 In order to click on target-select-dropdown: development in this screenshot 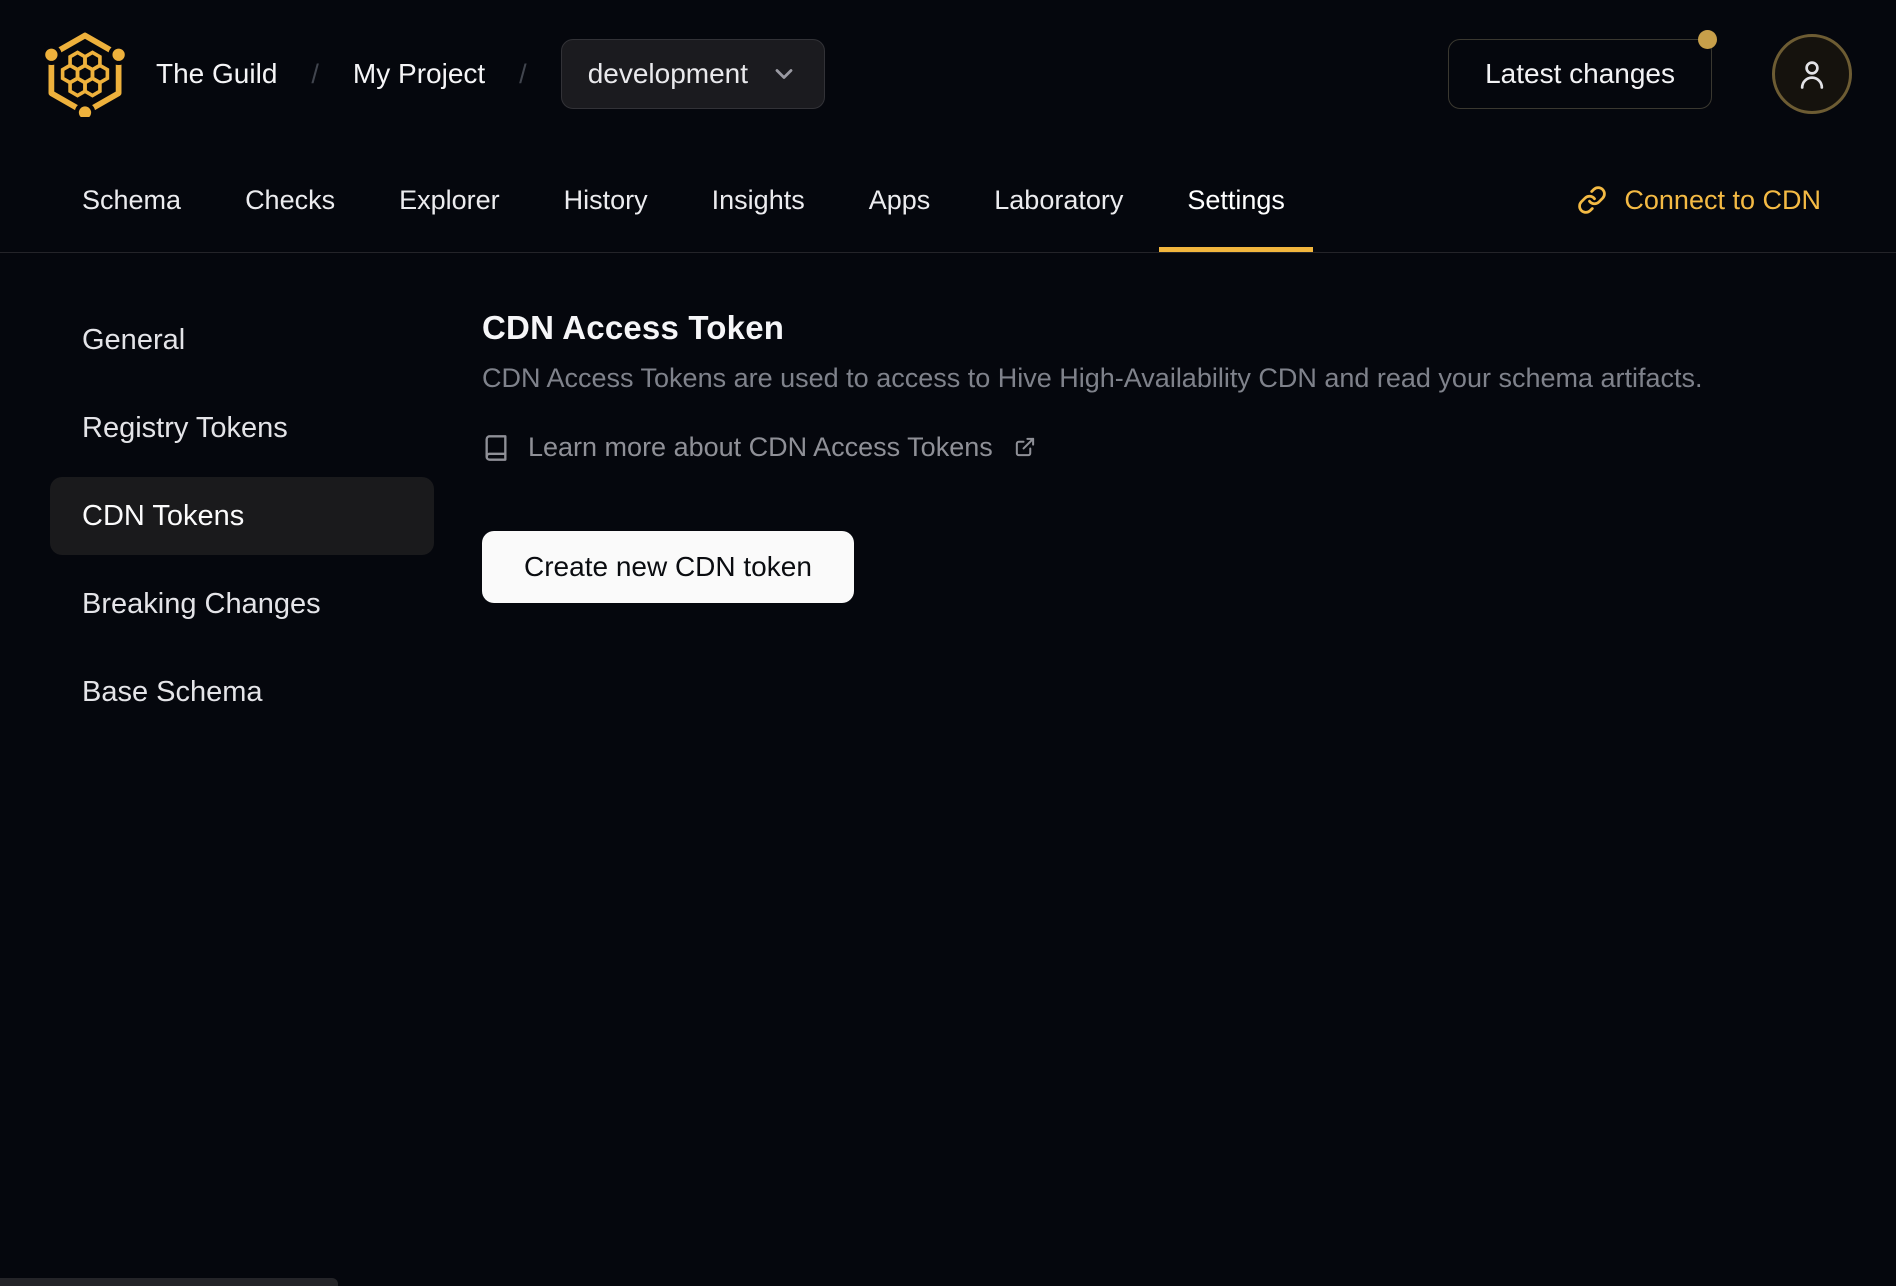, I will do `click(693, 74)`.